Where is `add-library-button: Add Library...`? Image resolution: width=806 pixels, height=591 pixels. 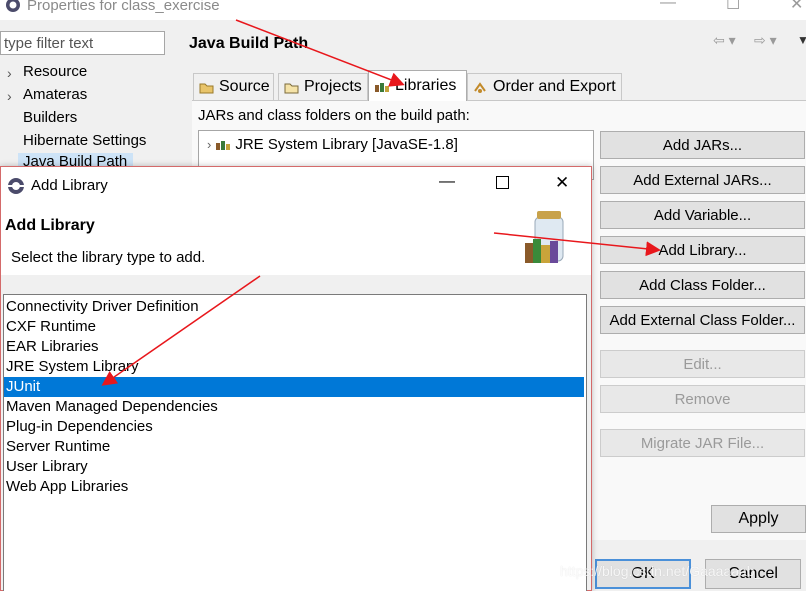
add-library-button: Add Library... is located at coordinates (702, 250).